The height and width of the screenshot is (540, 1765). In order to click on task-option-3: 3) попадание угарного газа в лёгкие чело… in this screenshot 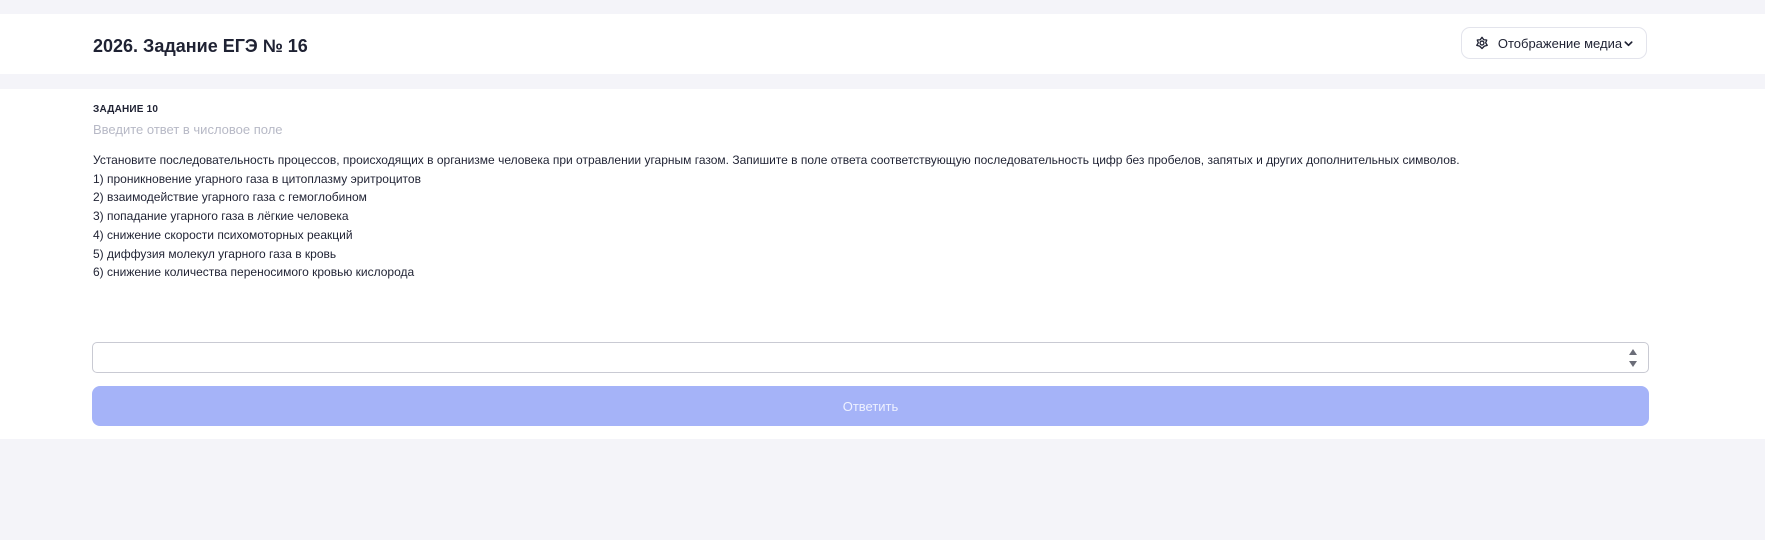, I will do `click(221, 216)`.